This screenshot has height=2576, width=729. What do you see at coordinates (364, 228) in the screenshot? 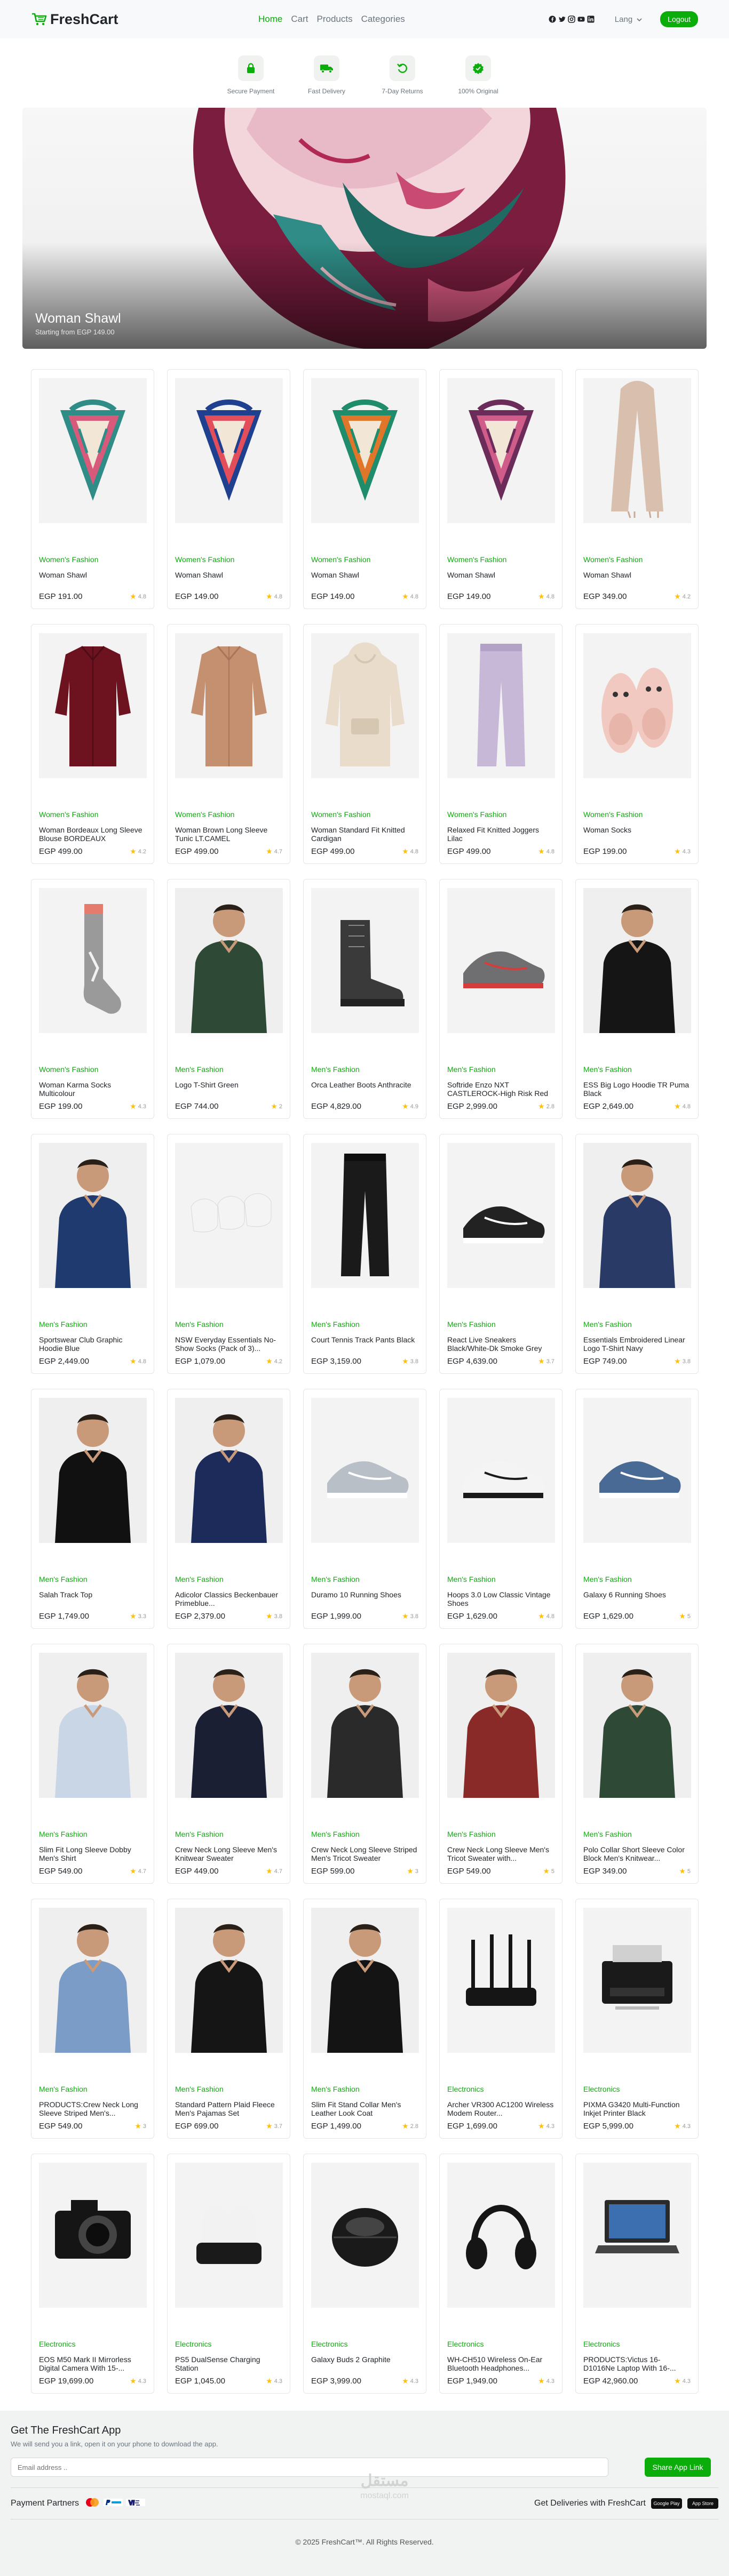
I see `hero-banner: Woman Shawl Starting from EGP 149.00` at bounding box center [364, 228].